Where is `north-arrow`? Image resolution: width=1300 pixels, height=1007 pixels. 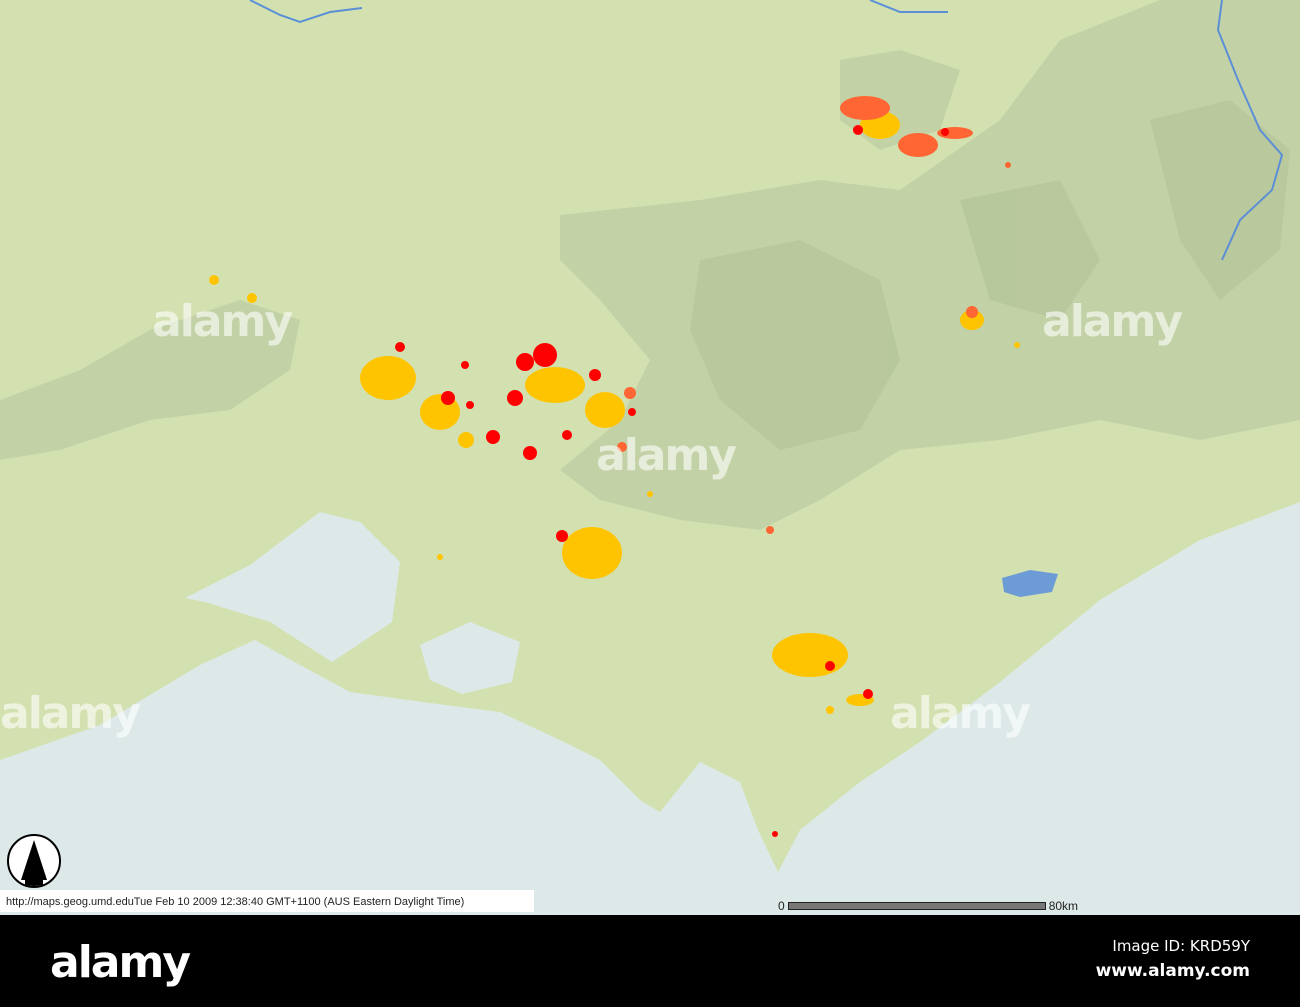 north-arrow is located at coordinates (34, 861).